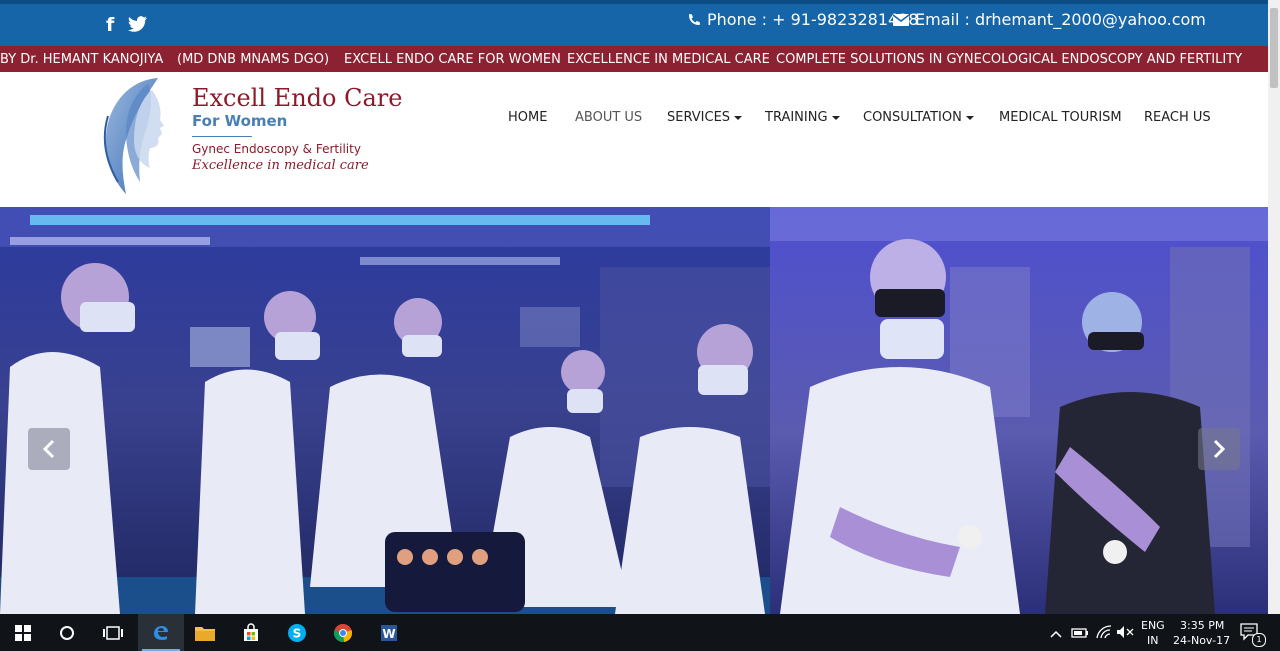 This screenshot has width=1280, height=651. I want to click on marquee-item: EXCELLENCE IN MEDICAL CARE, so click(668, 59).